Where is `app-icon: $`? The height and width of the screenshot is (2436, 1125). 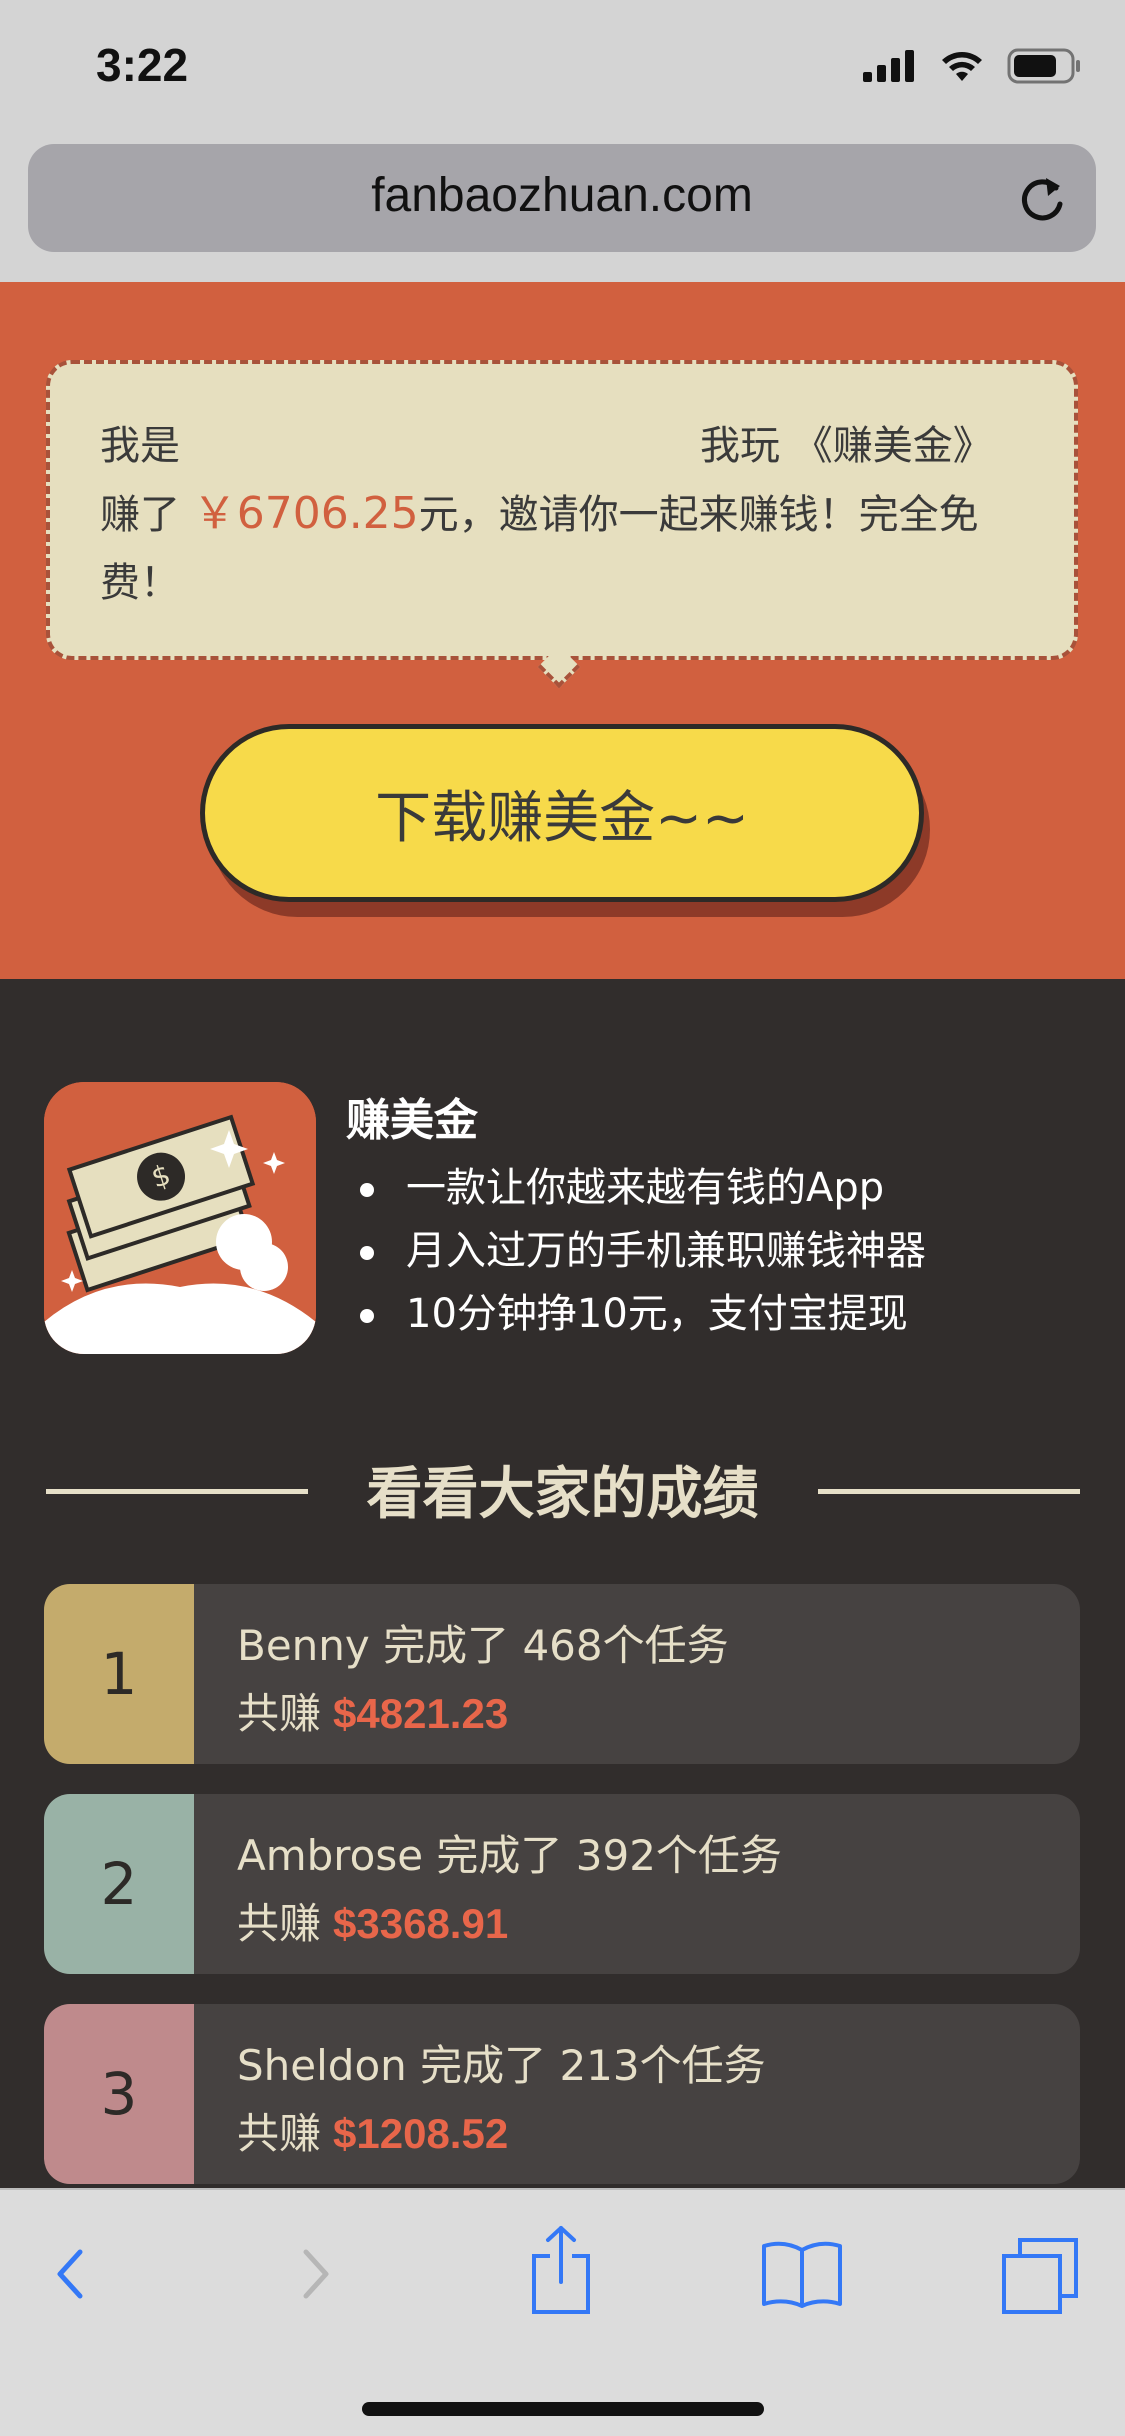 app-icon: $ is located at coordinates (180, 1218).